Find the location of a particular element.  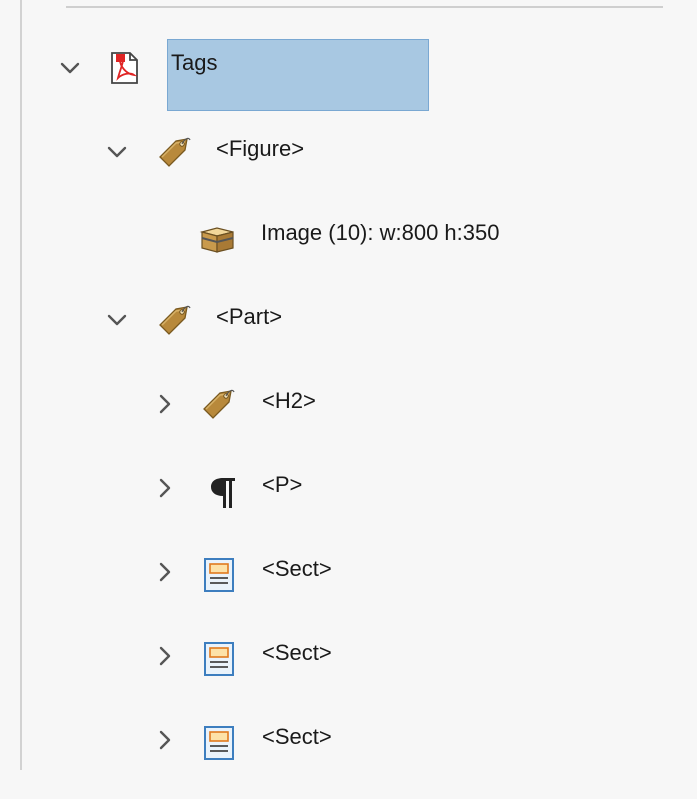

tree-item-label: Image (10): w:800 h:350 is located at coordinates (380, 232).